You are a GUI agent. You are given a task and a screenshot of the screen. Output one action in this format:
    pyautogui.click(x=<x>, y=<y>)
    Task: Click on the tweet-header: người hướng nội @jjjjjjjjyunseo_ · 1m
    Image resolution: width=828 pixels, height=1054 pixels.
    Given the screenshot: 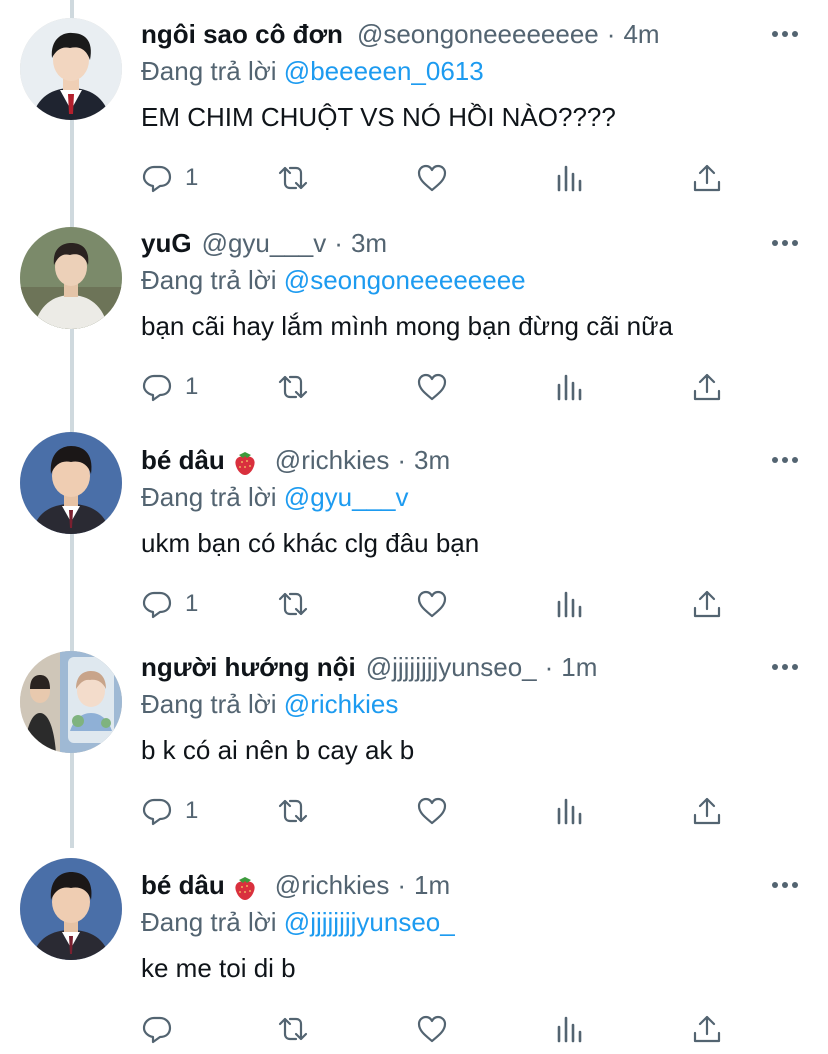 What is the action you would take?
    pyautogui.click(x=369, y=667)
    